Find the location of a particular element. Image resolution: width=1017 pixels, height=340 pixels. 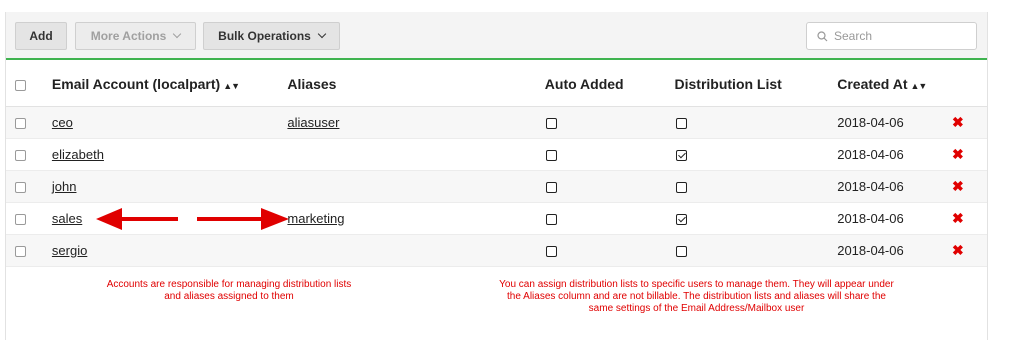

alias-cell: aliasuser is located at coordinates (415, 122).